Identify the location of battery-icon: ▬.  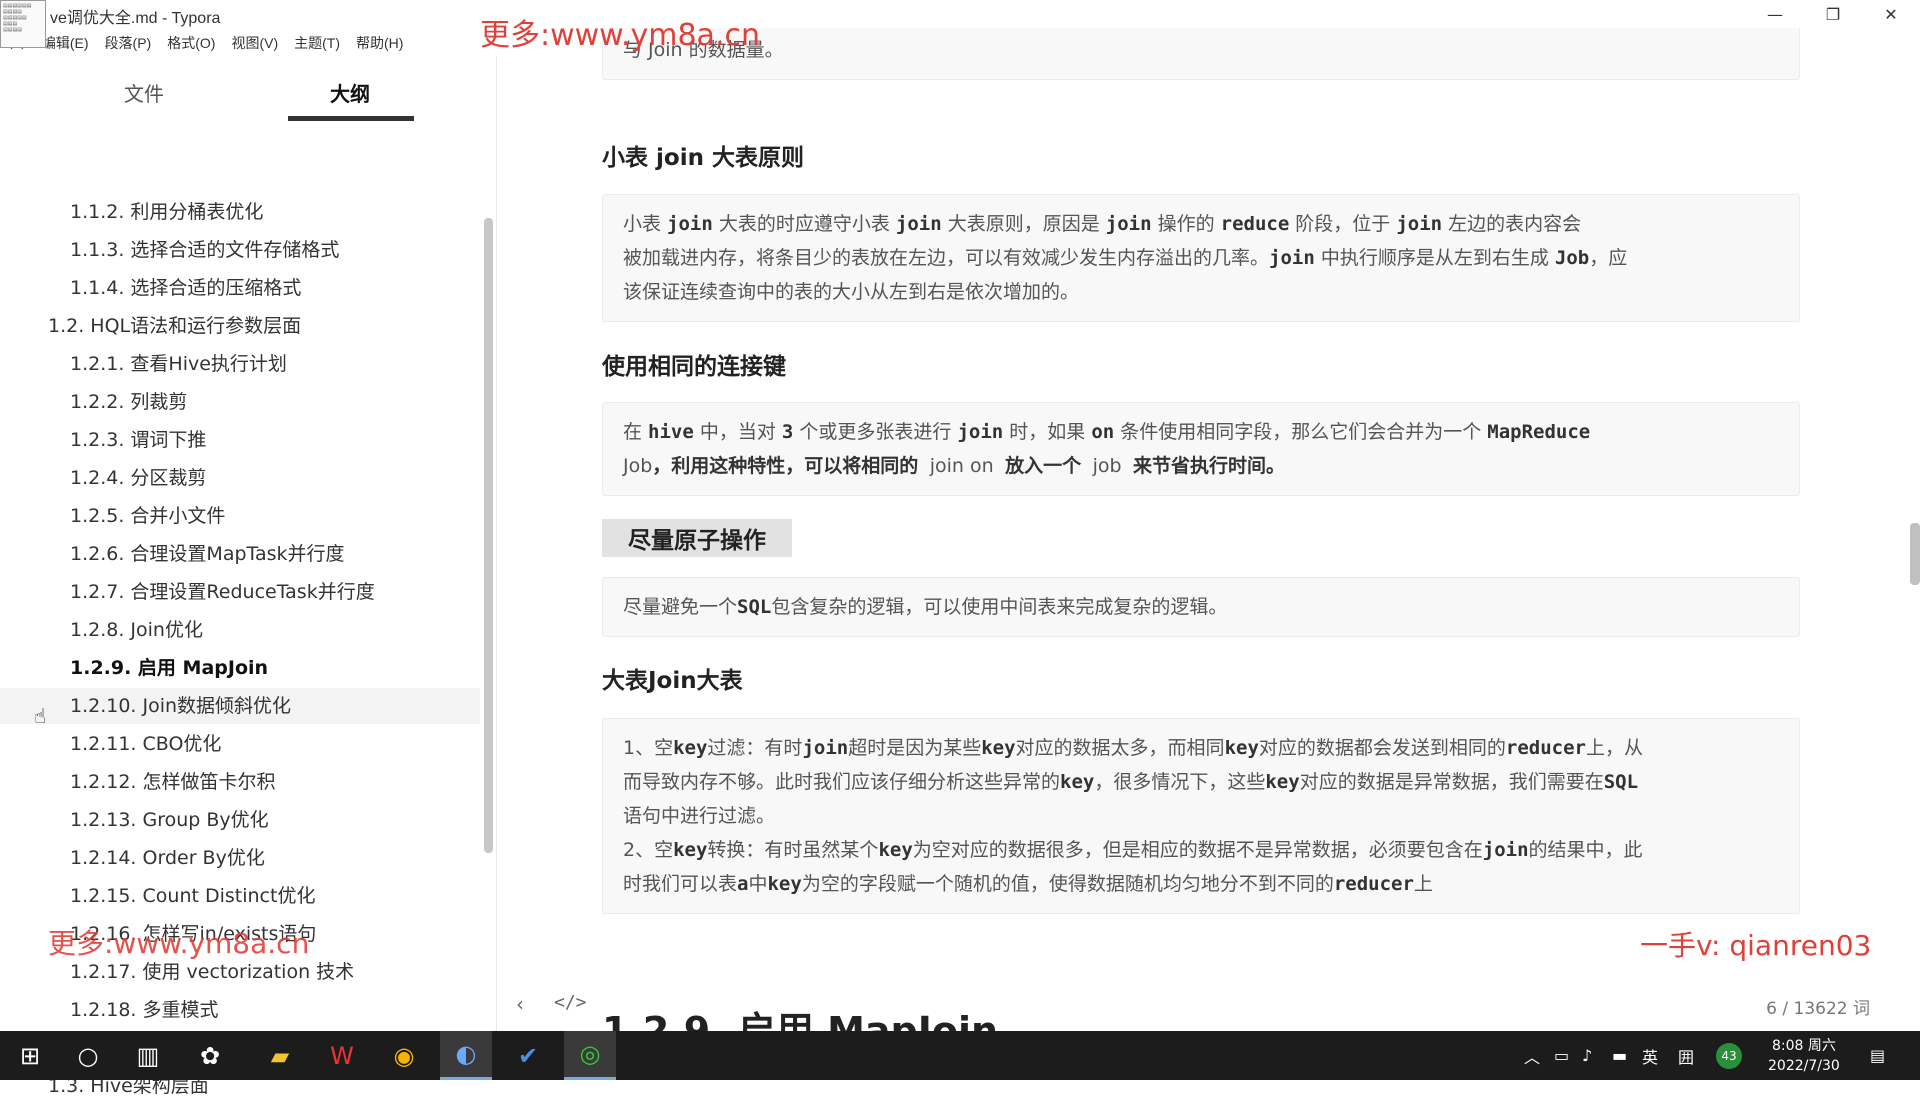
(1619, 1055).